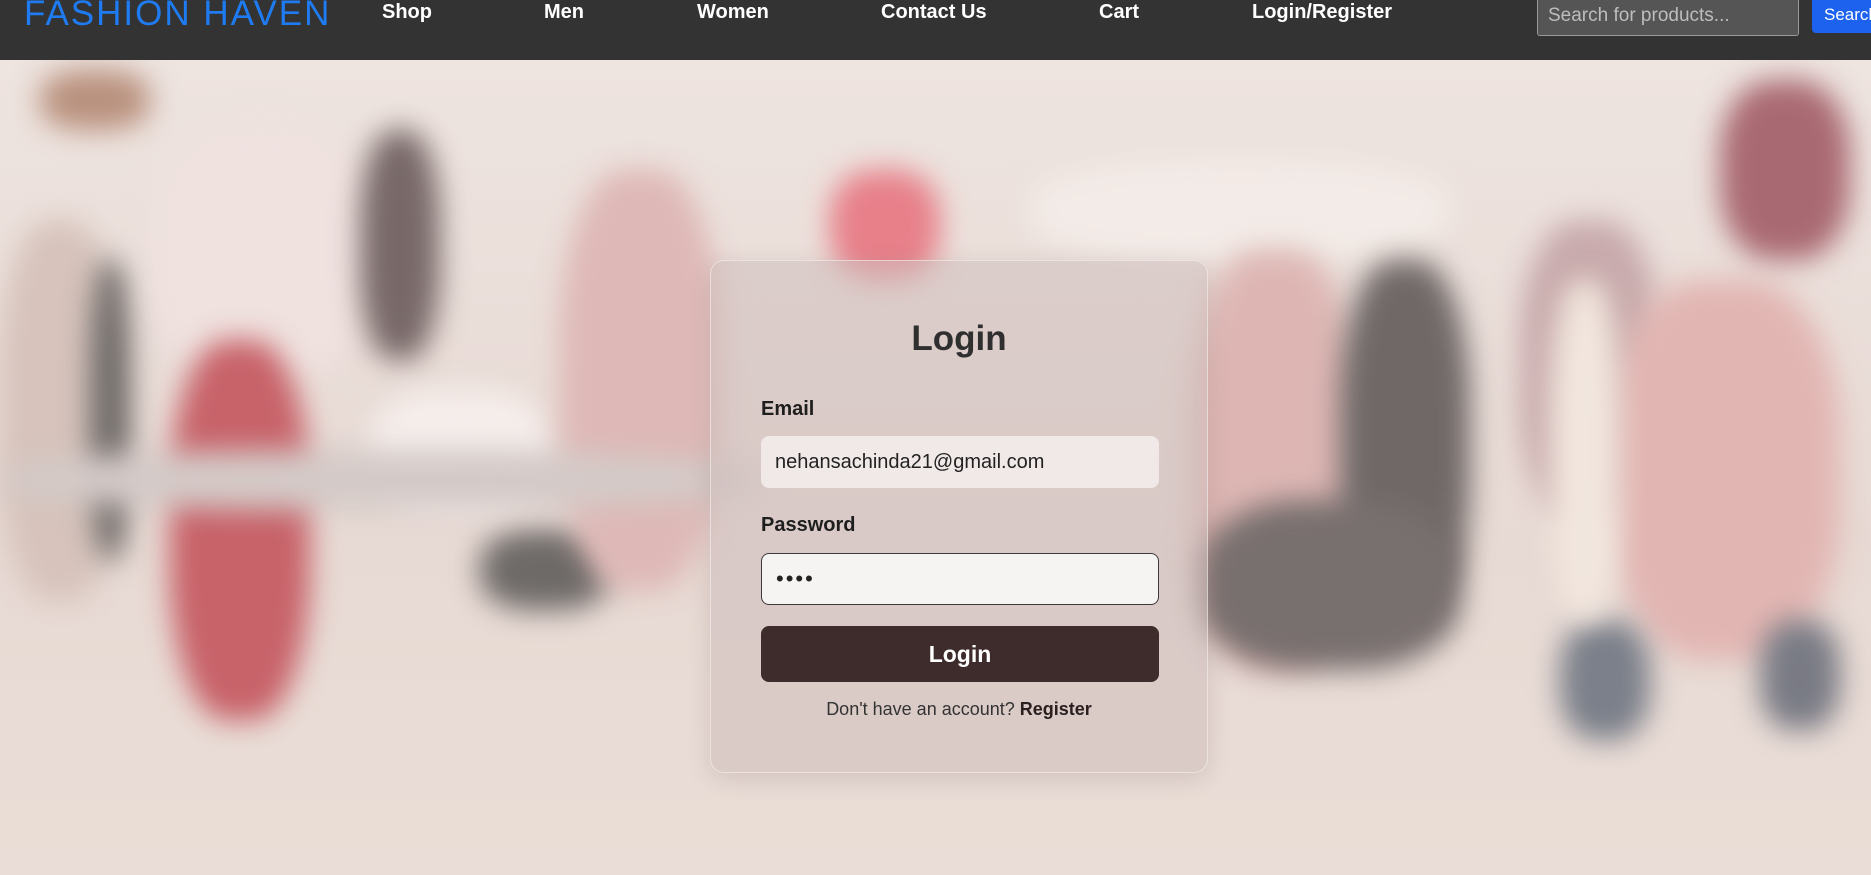 The image size is (1871, 875). Describe the element at coordinates (1322, 12) in the screenshot. I see `nav-login-register: Login/Register` at that location.